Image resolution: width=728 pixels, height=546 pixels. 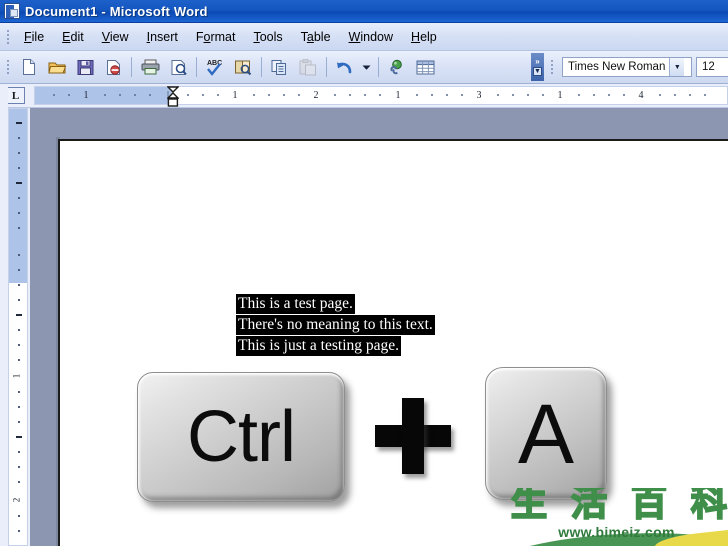 What do you see at coordinates (178, 67) in the screenshot?
I see `print-preview-icon` at bounding box center [178, 67].